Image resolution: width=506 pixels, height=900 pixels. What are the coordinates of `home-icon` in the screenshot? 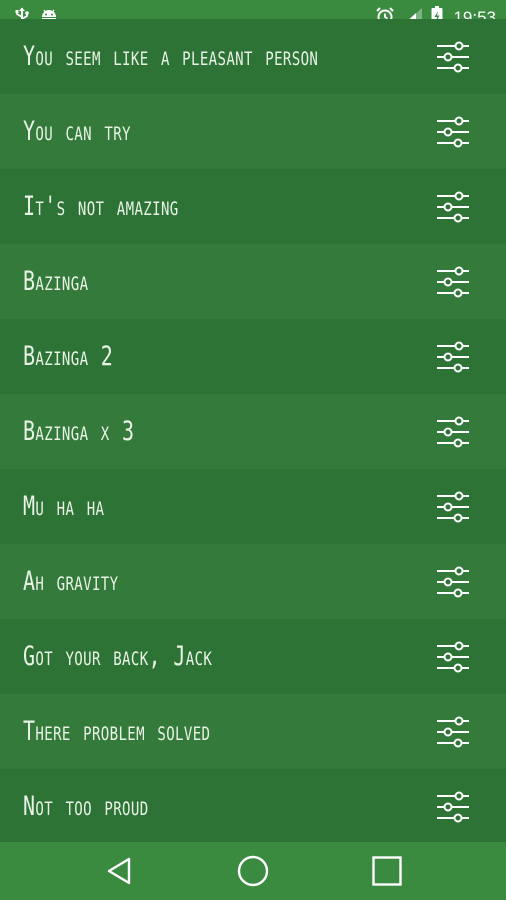 It's located at (253, 871).